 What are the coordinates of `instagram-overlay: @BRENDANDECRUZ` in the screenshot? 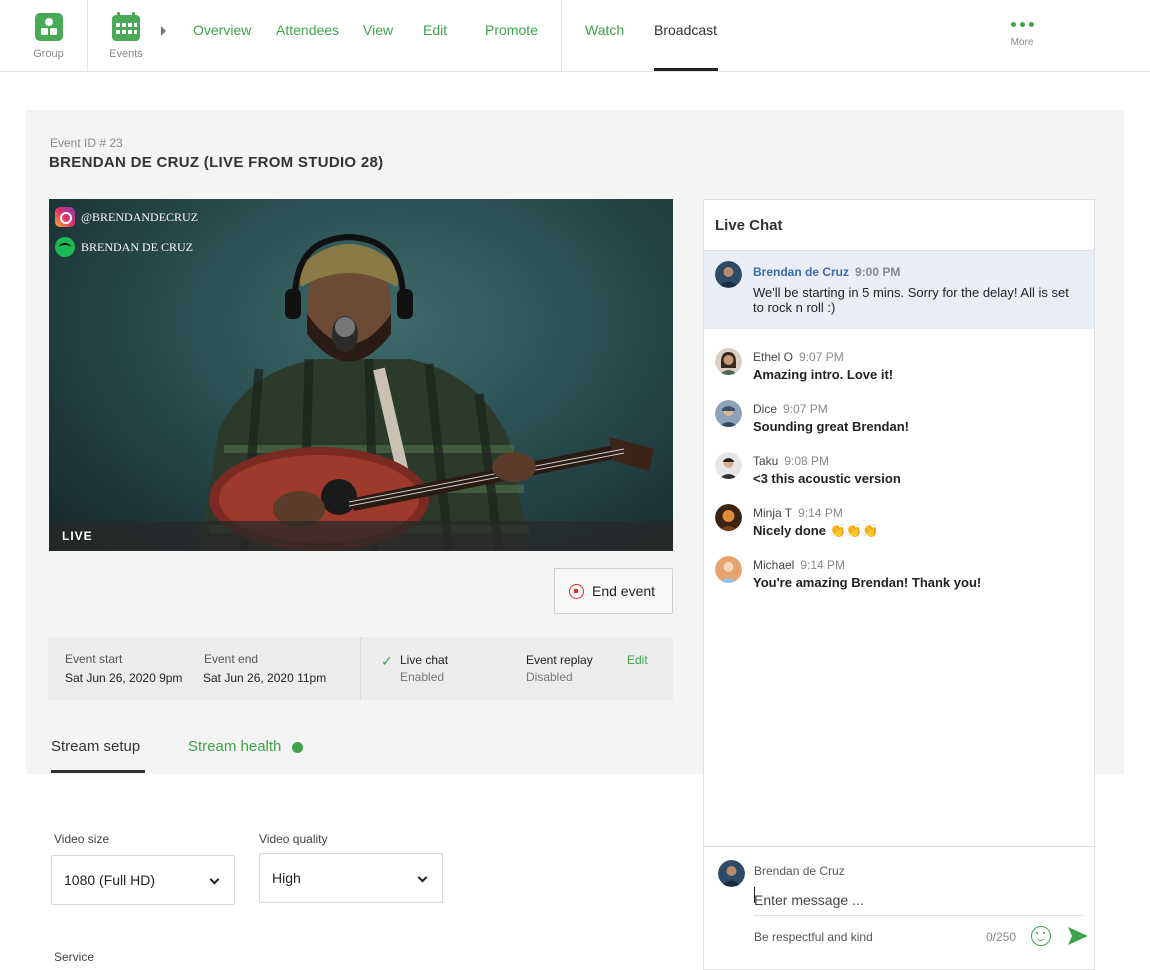 It's located at (126, 217).